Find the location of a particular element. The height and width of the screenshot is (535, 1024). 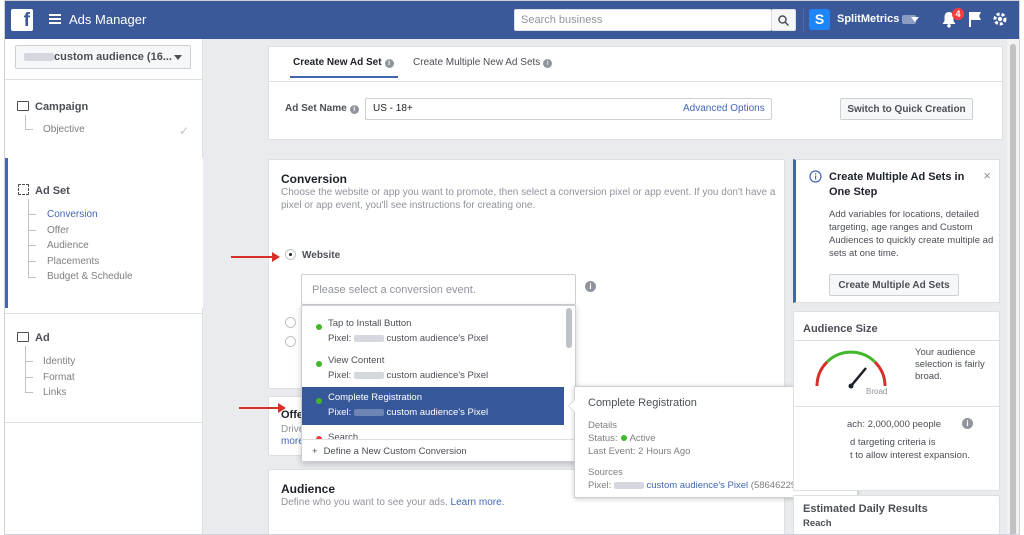

daily-results-reach-label: Reach is located at coordinates (817, 523).